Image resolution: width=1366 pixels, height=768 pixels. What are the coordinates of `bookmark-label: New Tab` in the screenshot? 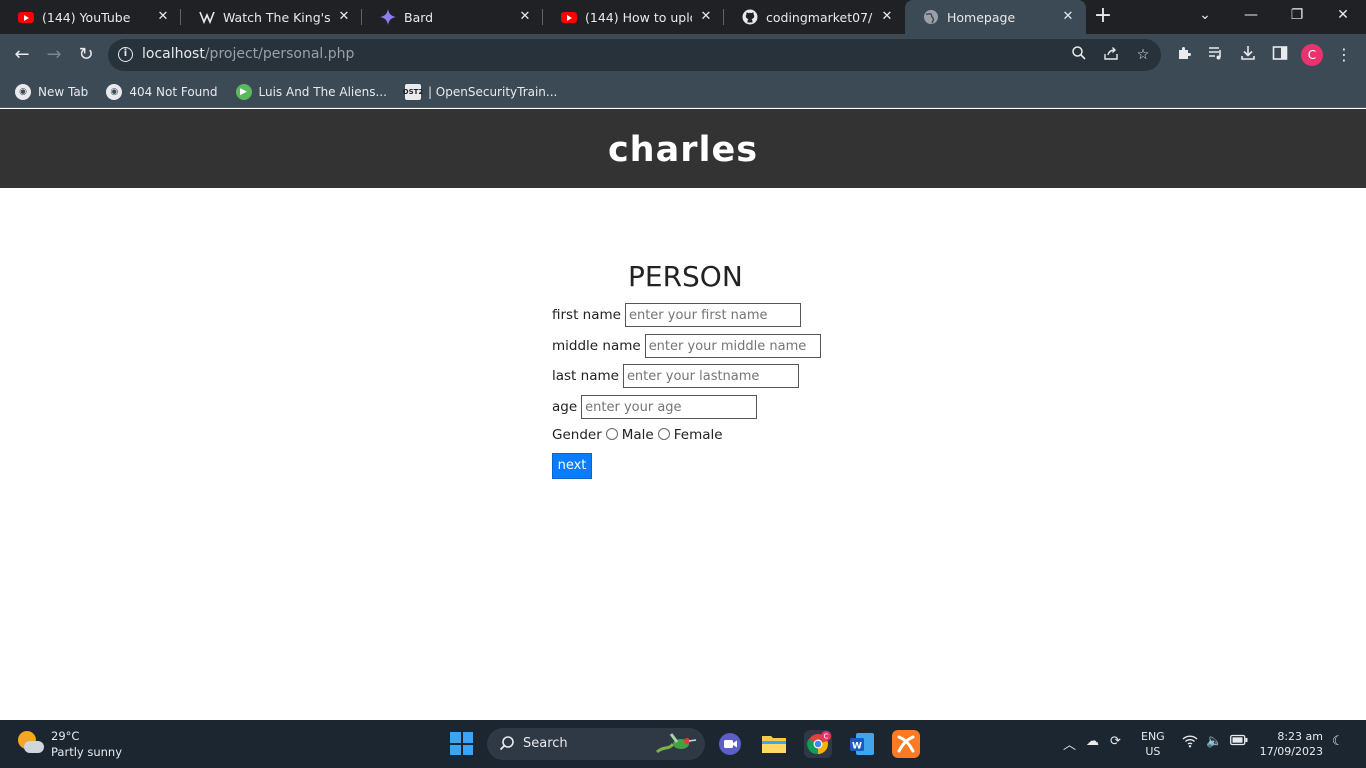 It's located at (63, 91).